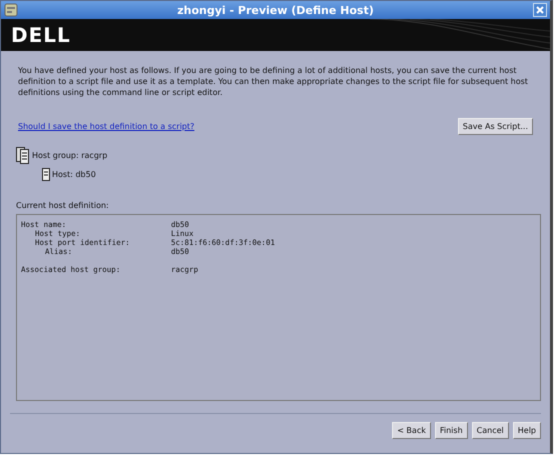 The width and height of the screenshot is (557, 456). What do you see at coordinates (275, 10) in the screenshot?
I see `window-title: zhongyi - Preview (Define Host)` at bounding box center [275, 10].